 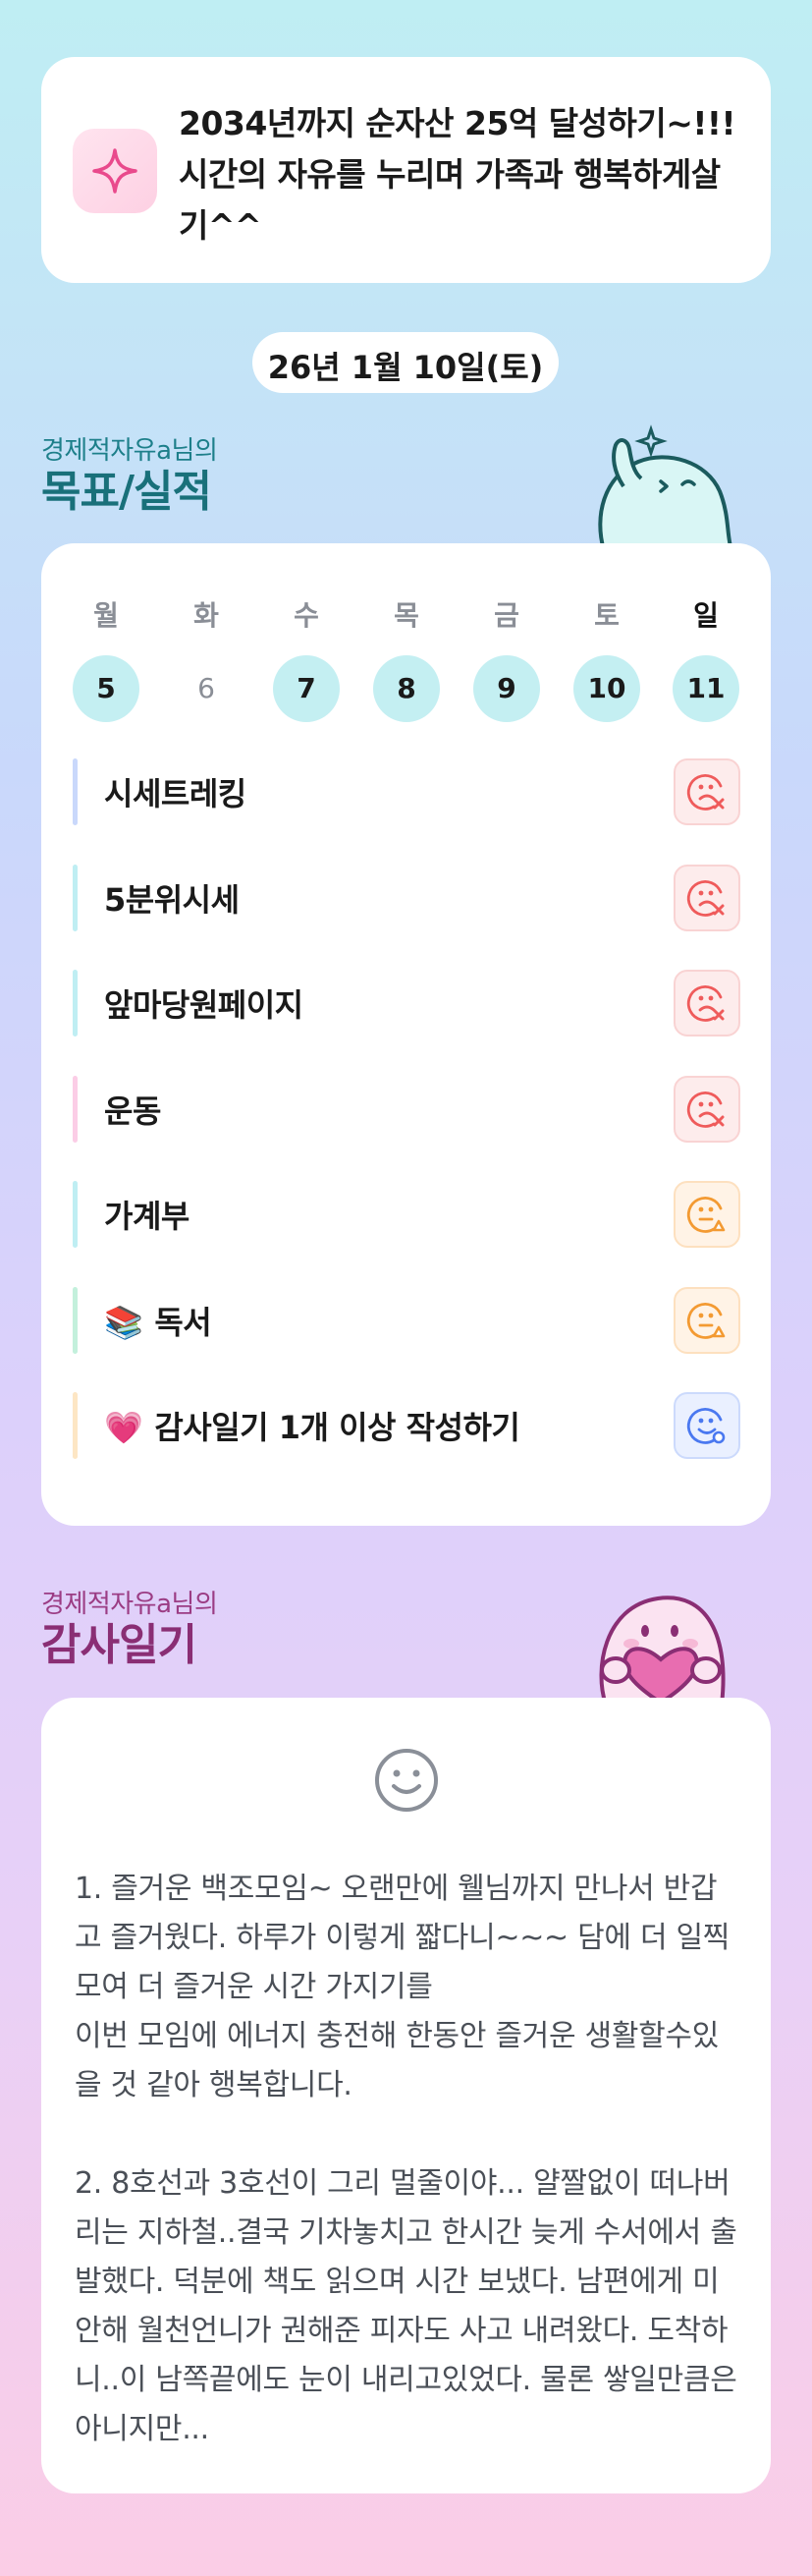 I want to click on habit-label: 💗 감사일기 1개 이상 작성하기, so click(x=312, y=1427).